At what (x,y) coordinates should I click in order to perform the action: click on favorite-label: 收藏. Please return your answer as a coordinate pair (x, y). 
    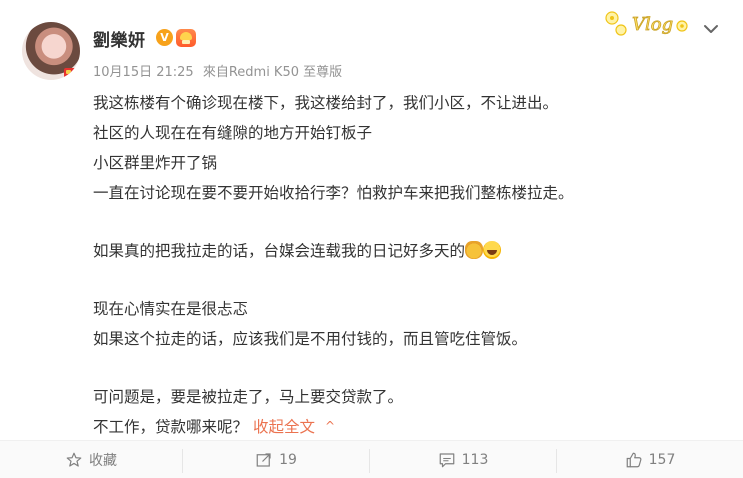
    Looking at the image, I should click on (103, 461).